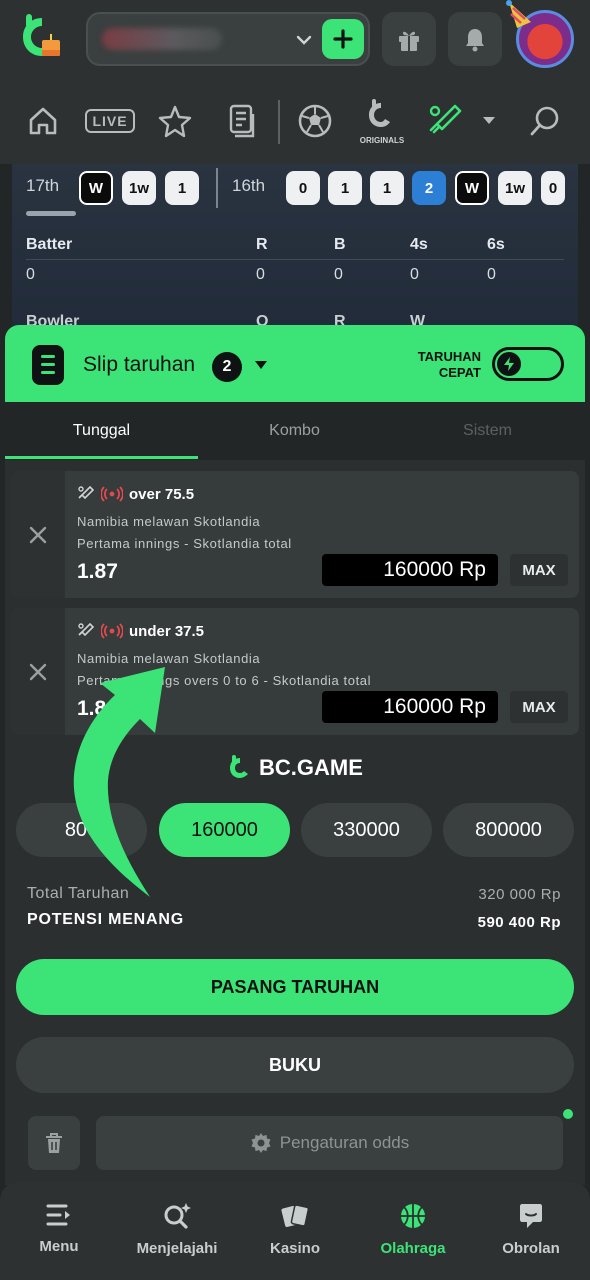 This screenshot has height=1280, width=590. I want to click on bet-count-badge: 2, so click(227, 367).